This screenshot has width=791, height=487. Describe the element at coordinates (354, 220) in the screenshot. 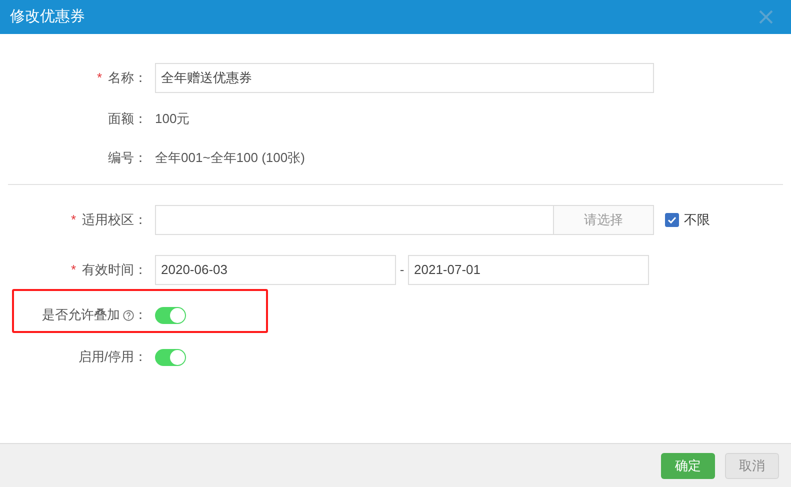

I see `campus-input` at that location.